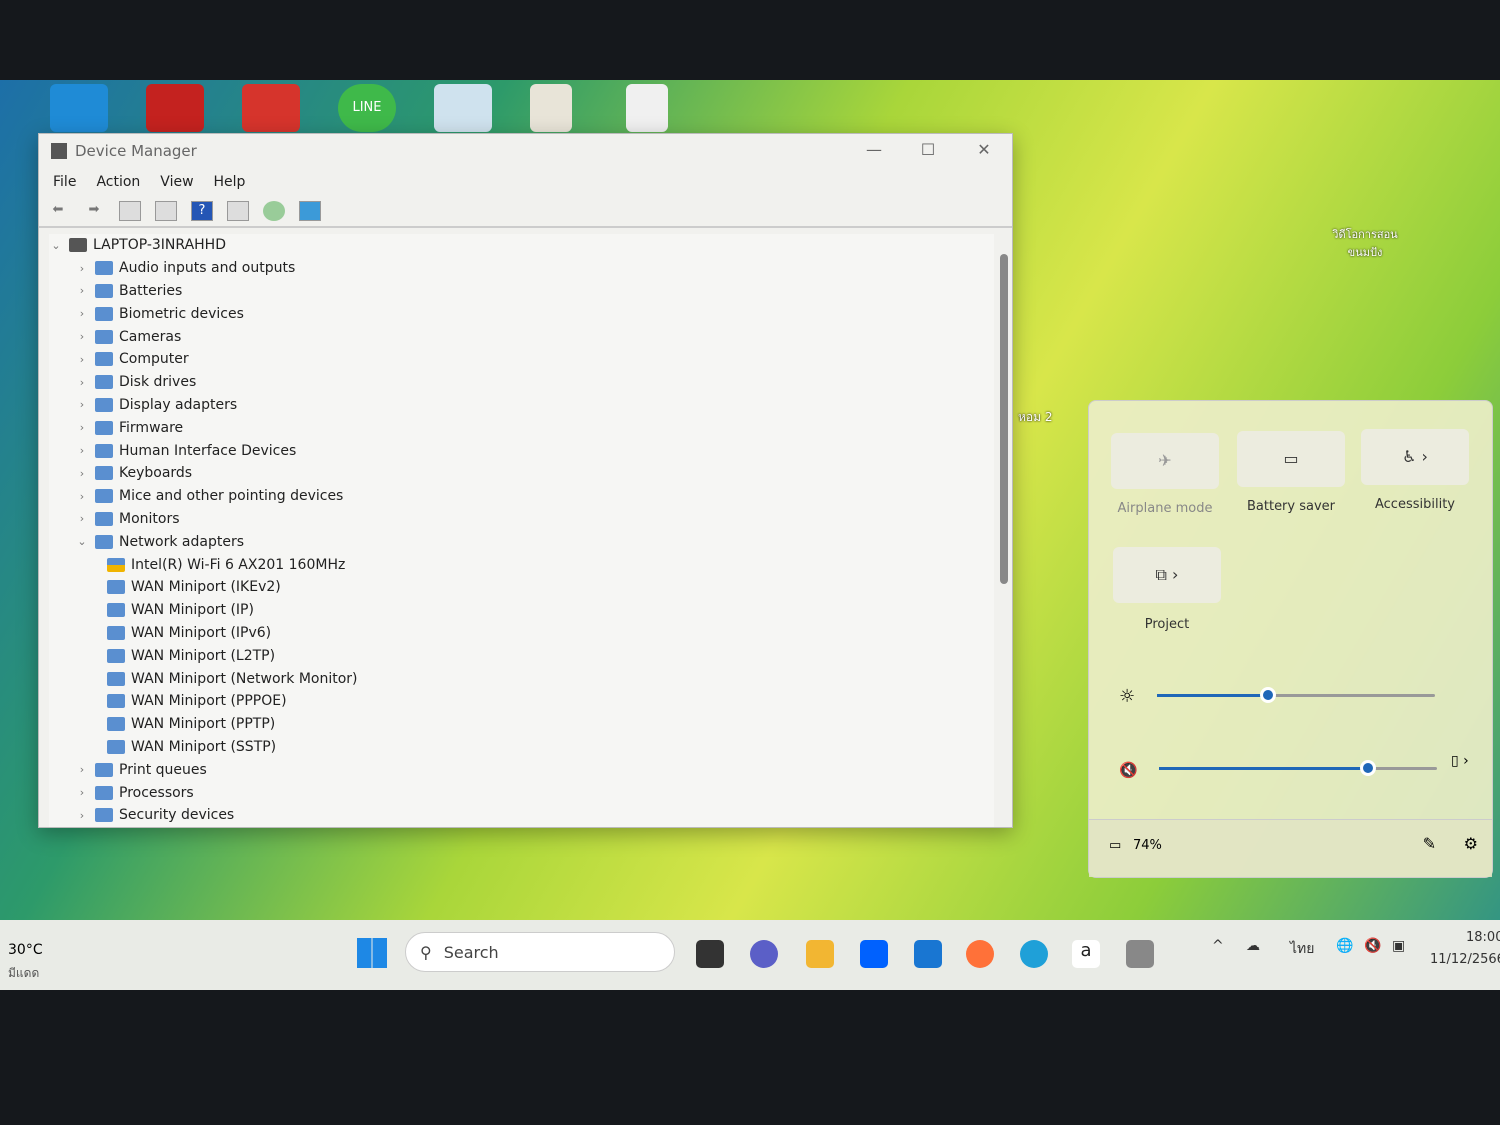 This screenshot has width=1500, height=1125. Describe the element at coordinates (1483, 937) in the screenshot. I see `clock-time: 18:00` at that location.